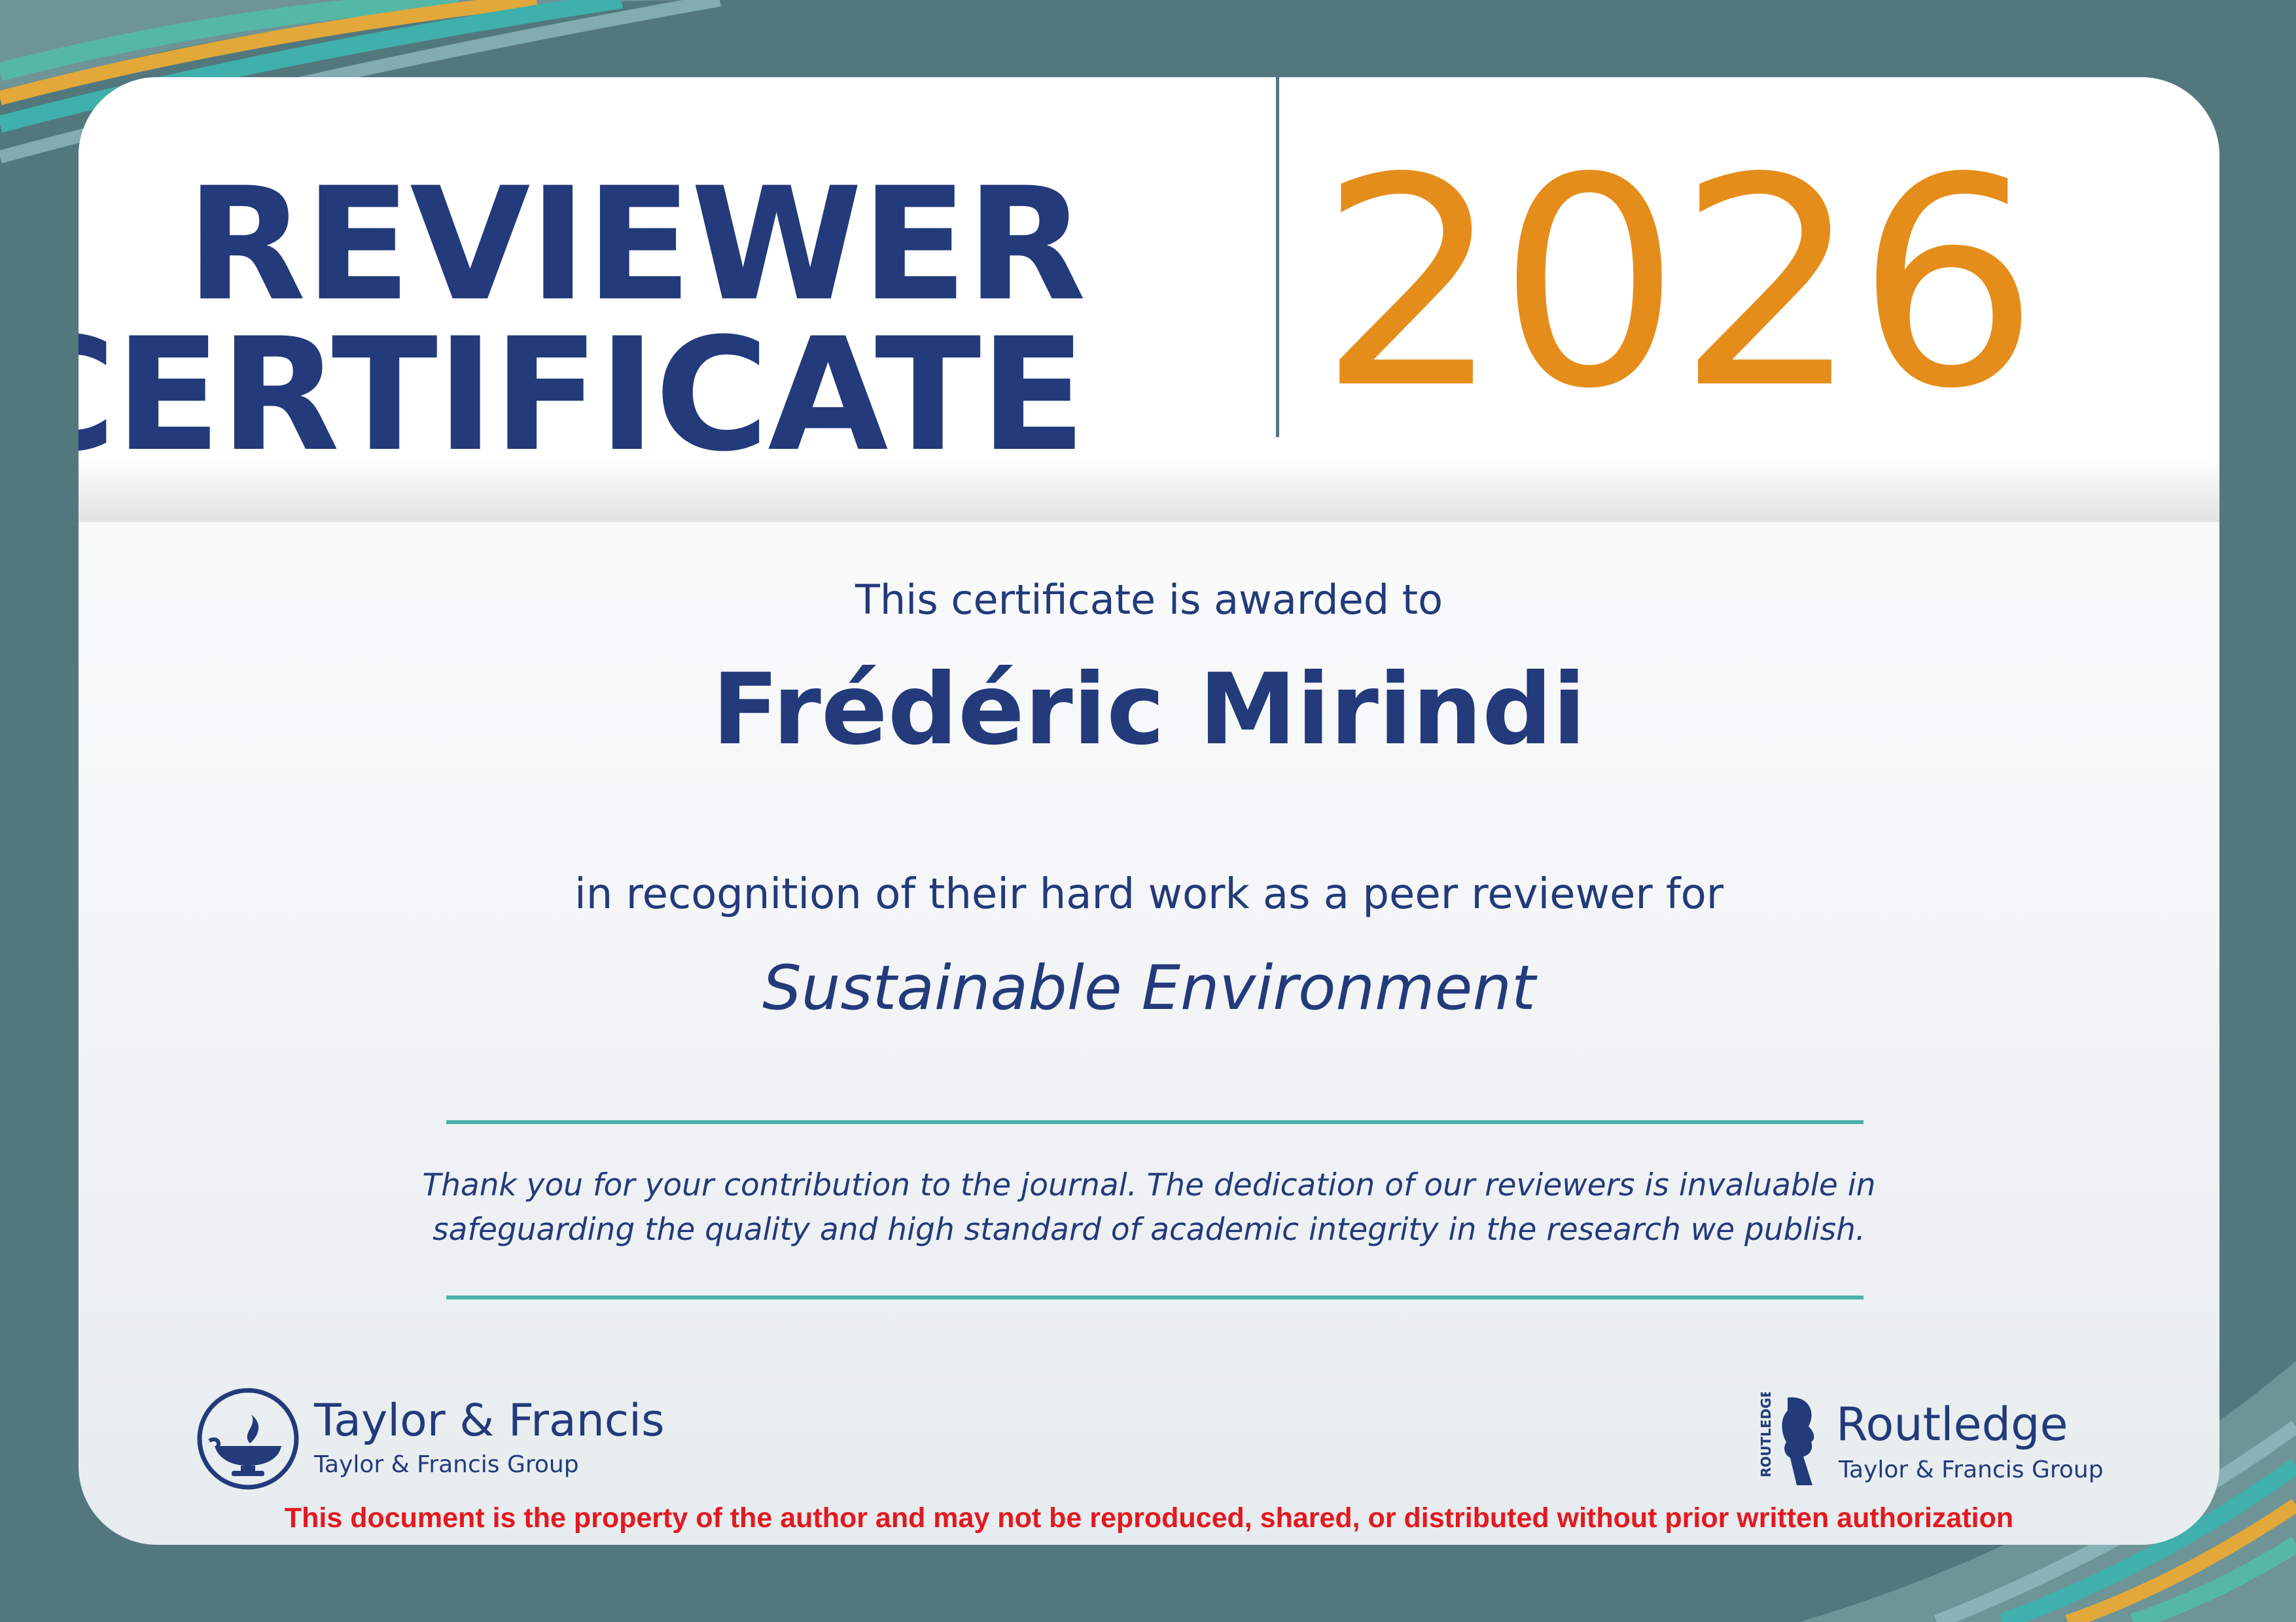  I want to click on title-line-reviewer: REVIEWER, so click(636, 245).